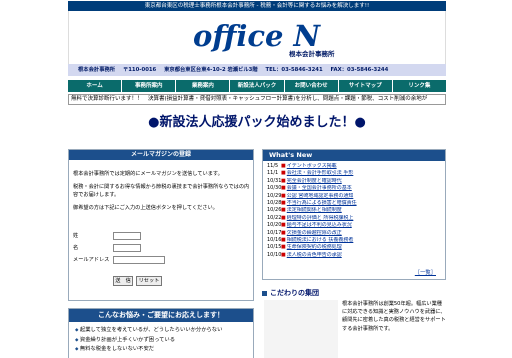 The image size is (512, 358). I want to click on square-bullet-icon, so click(264, 293).